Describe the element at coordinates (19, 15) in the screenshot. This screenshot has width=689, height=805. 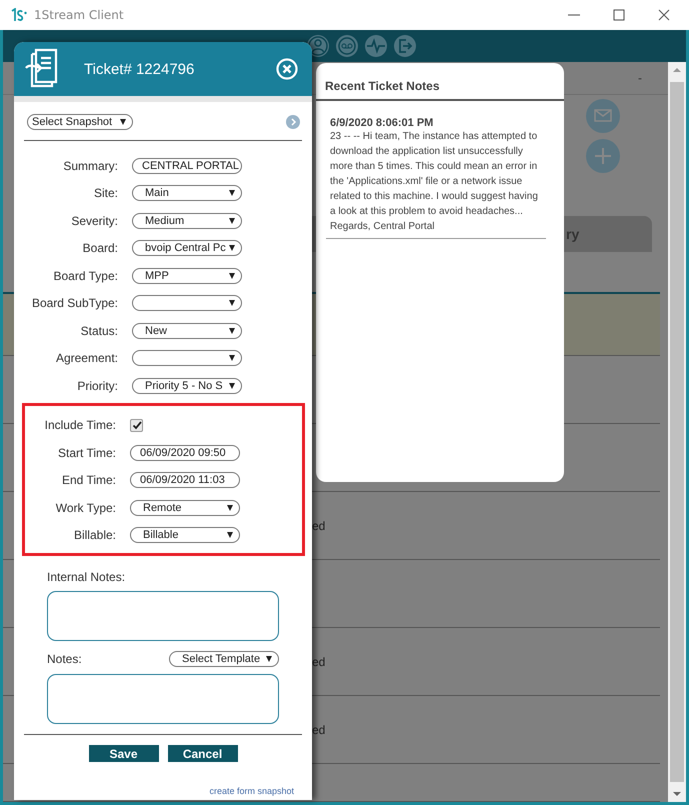
I see `logo-icon` at that location.